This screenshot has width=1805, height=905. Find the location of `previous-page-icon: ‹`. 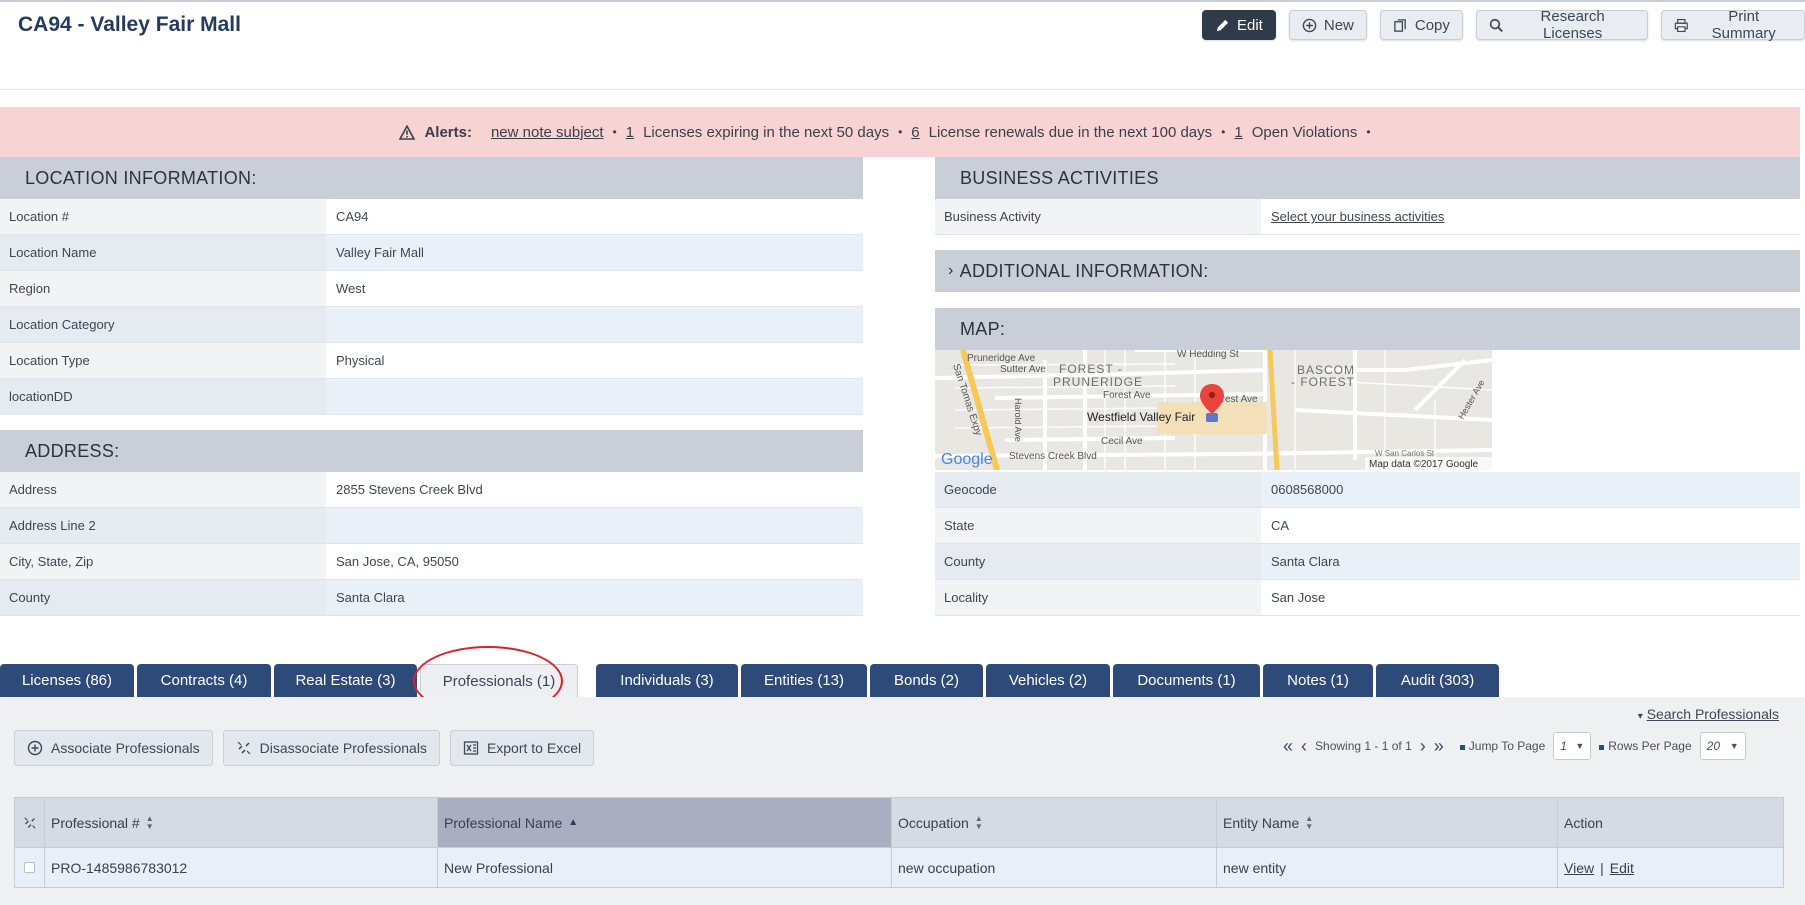

previous-page-icon: ‹ is located at coordinates (1304, 746).